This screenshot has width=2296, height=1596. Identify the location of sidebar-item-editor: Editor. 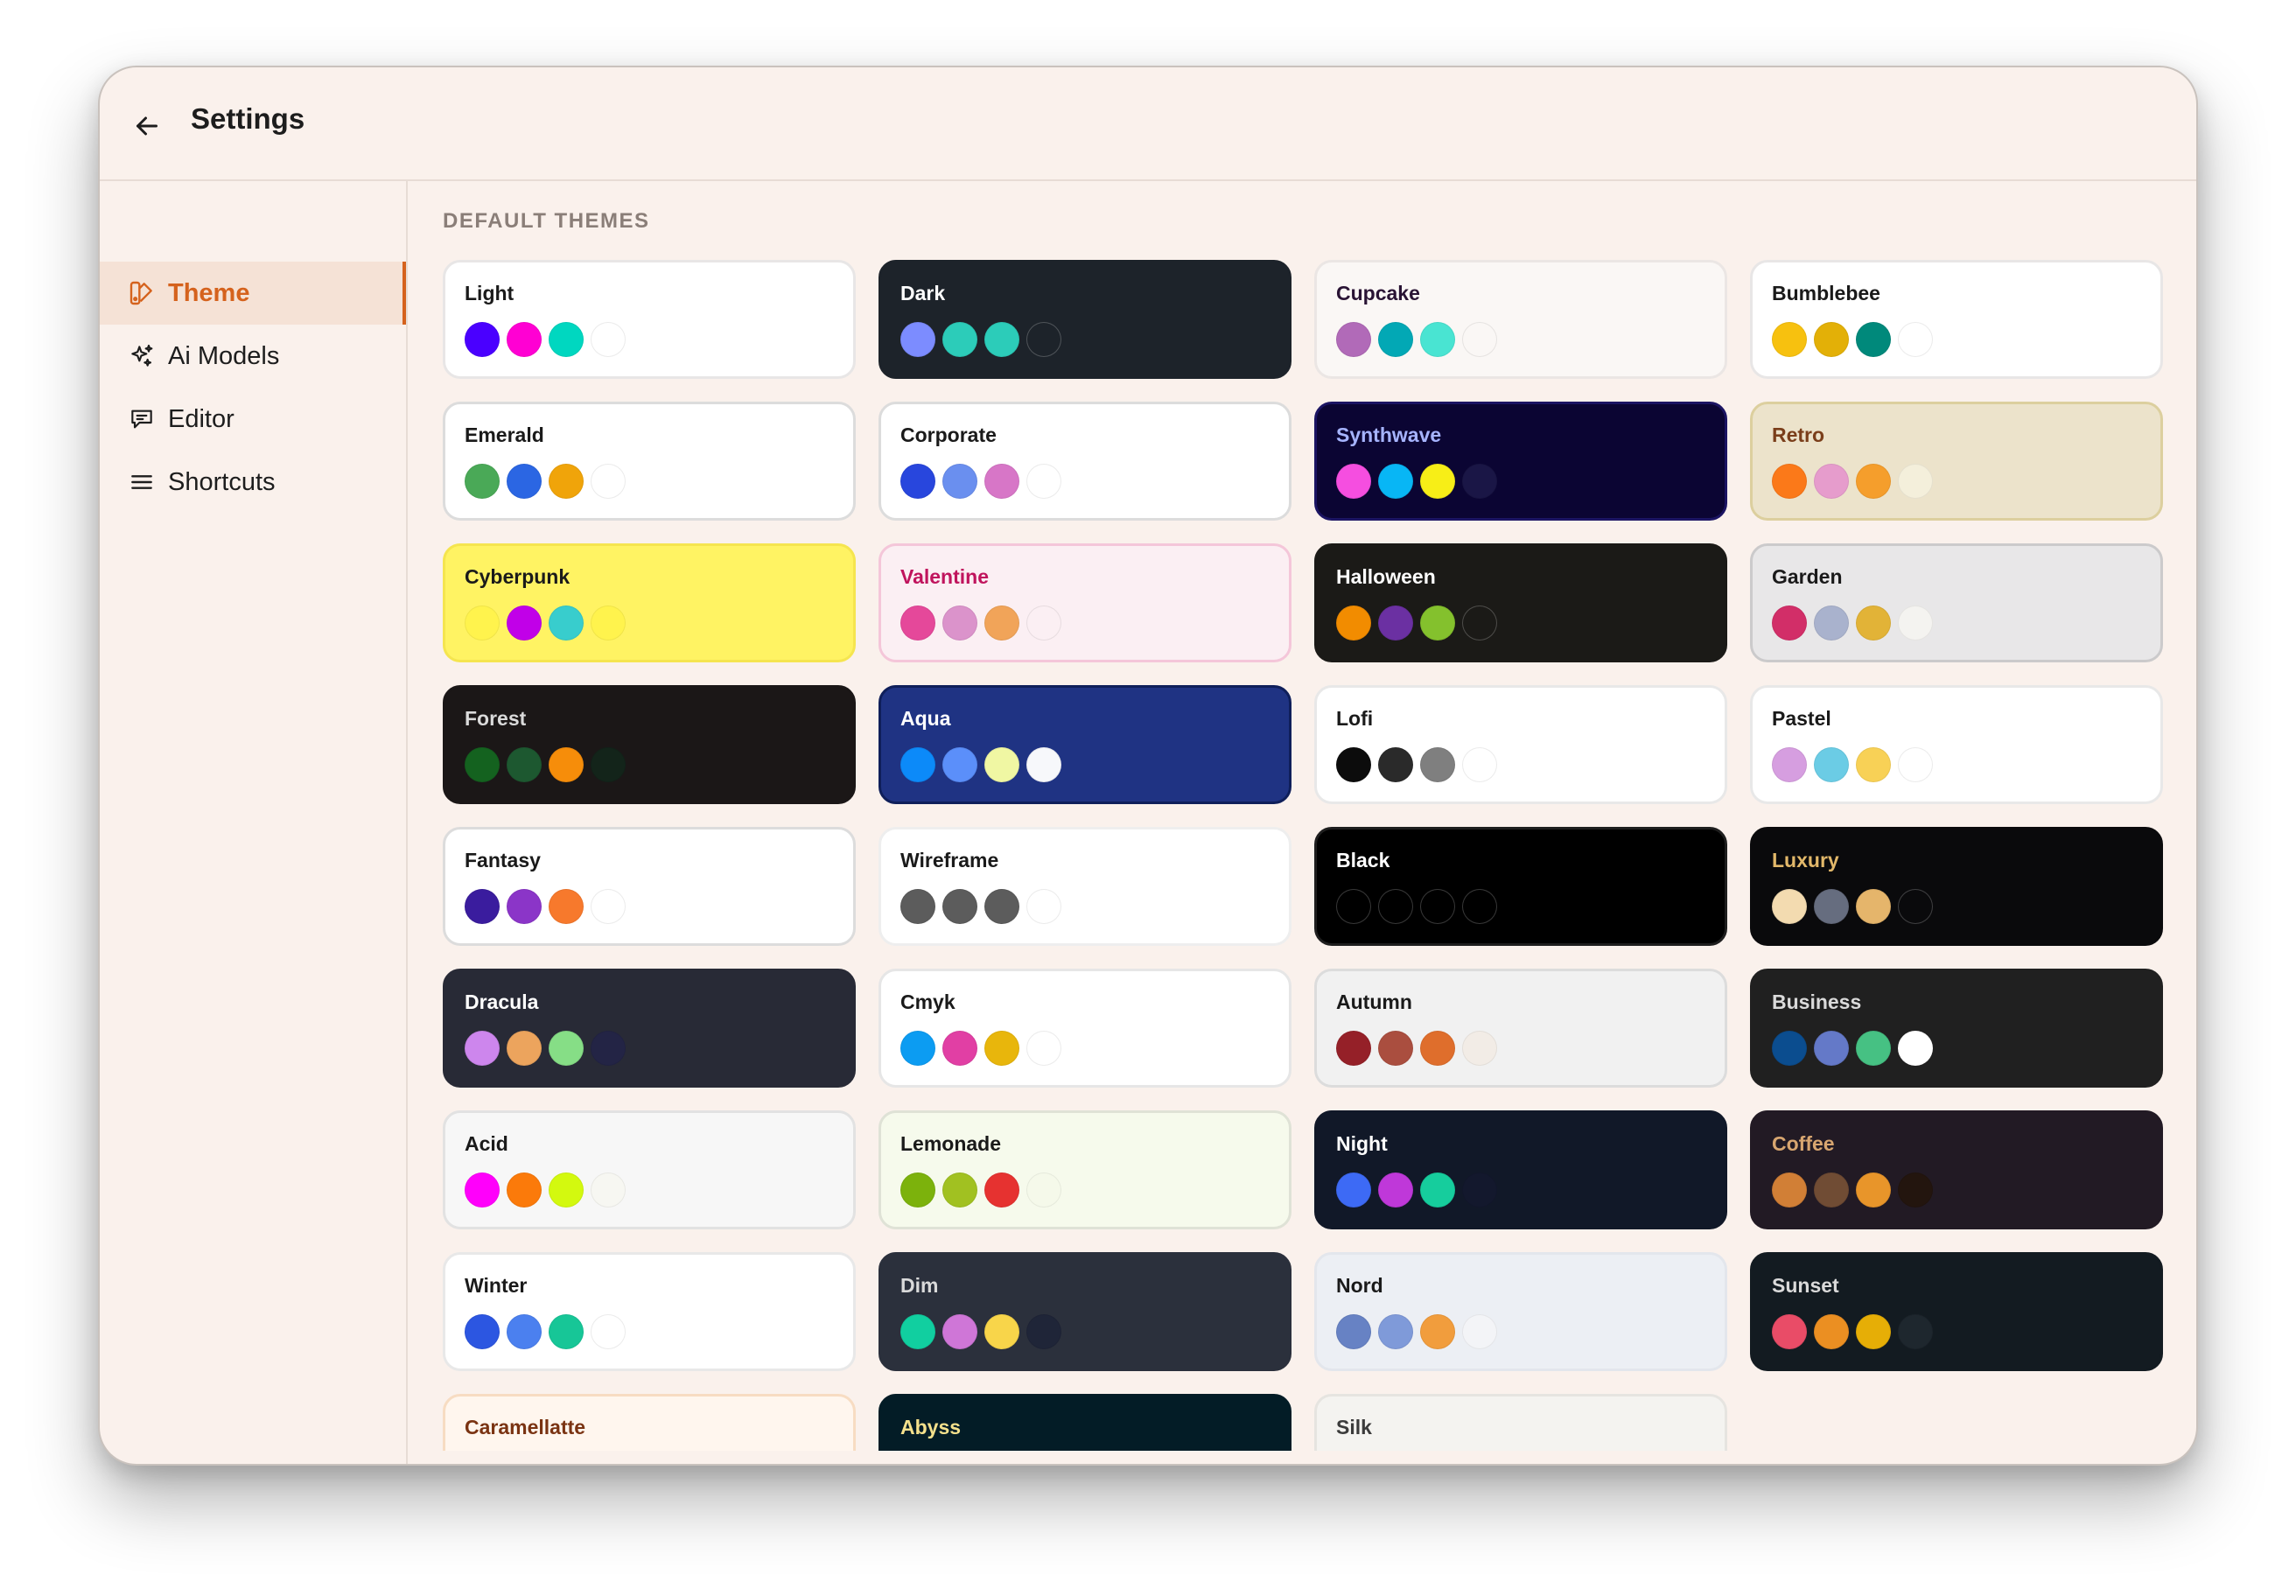
(253, 419).